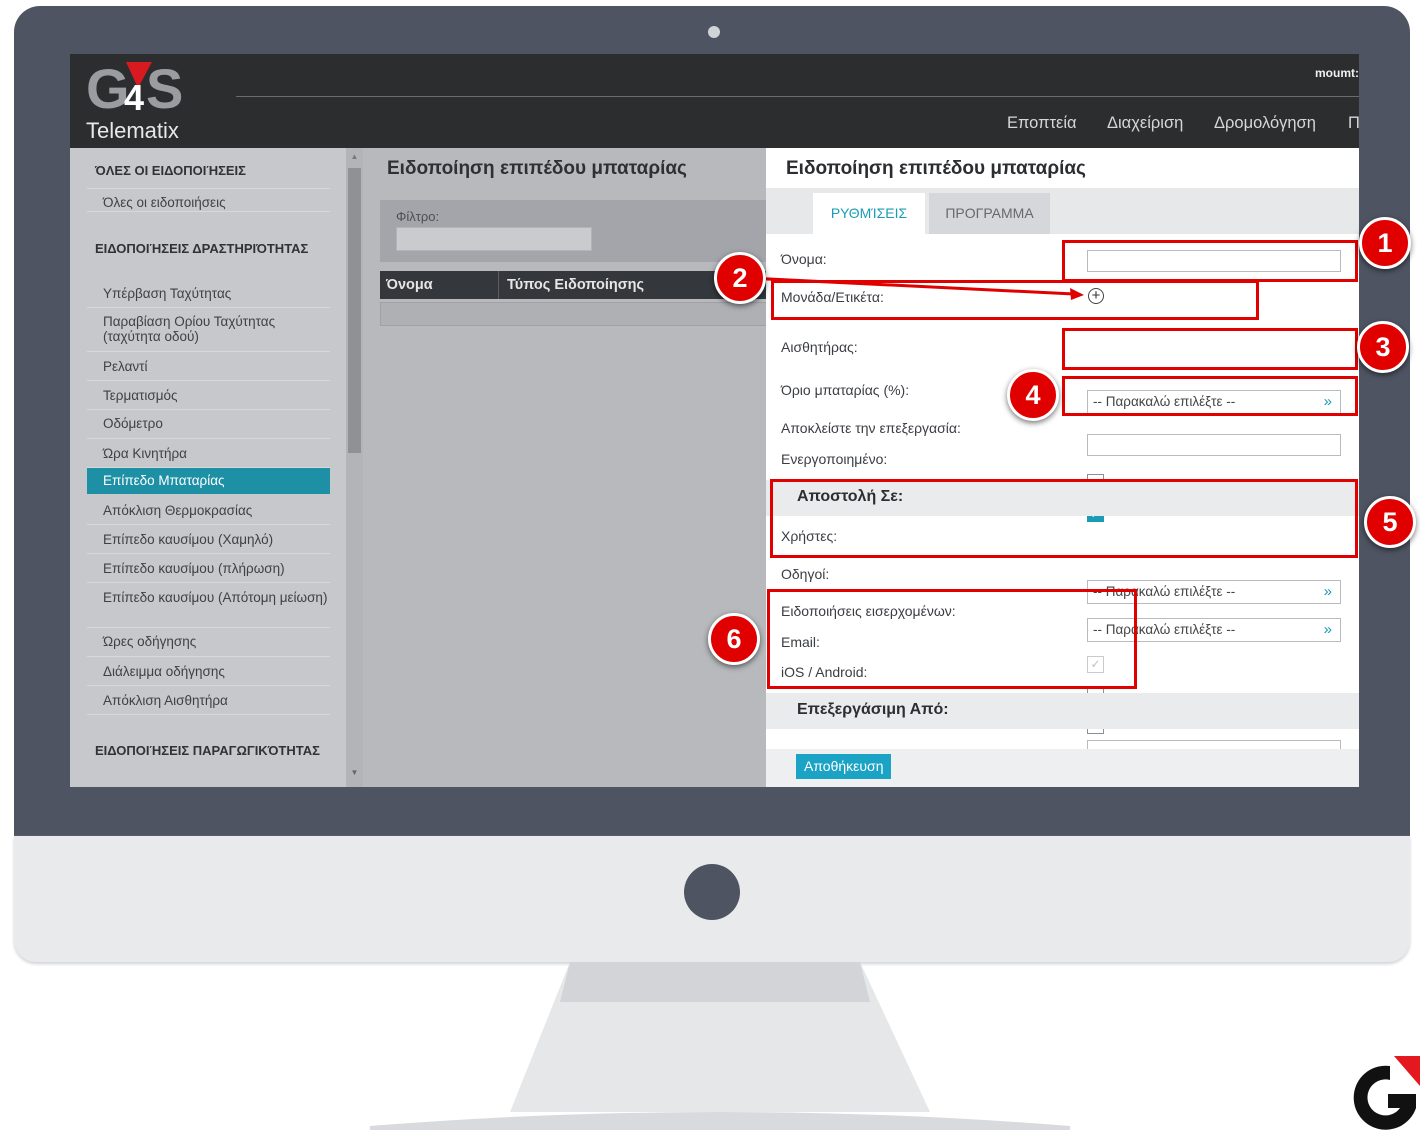 The width and height of the screenshot is (1420, 1134). I want to click on filter-input, so click(494, 239).